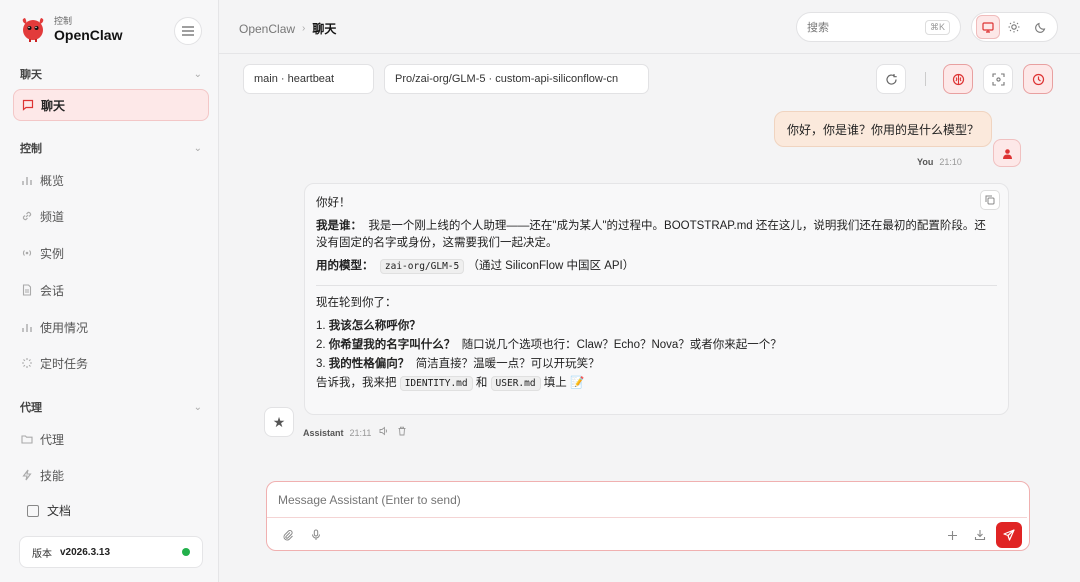 This screenshot has width=1080, height=582. I want to click on brand-name: OpenClaw, so click(88, 34).